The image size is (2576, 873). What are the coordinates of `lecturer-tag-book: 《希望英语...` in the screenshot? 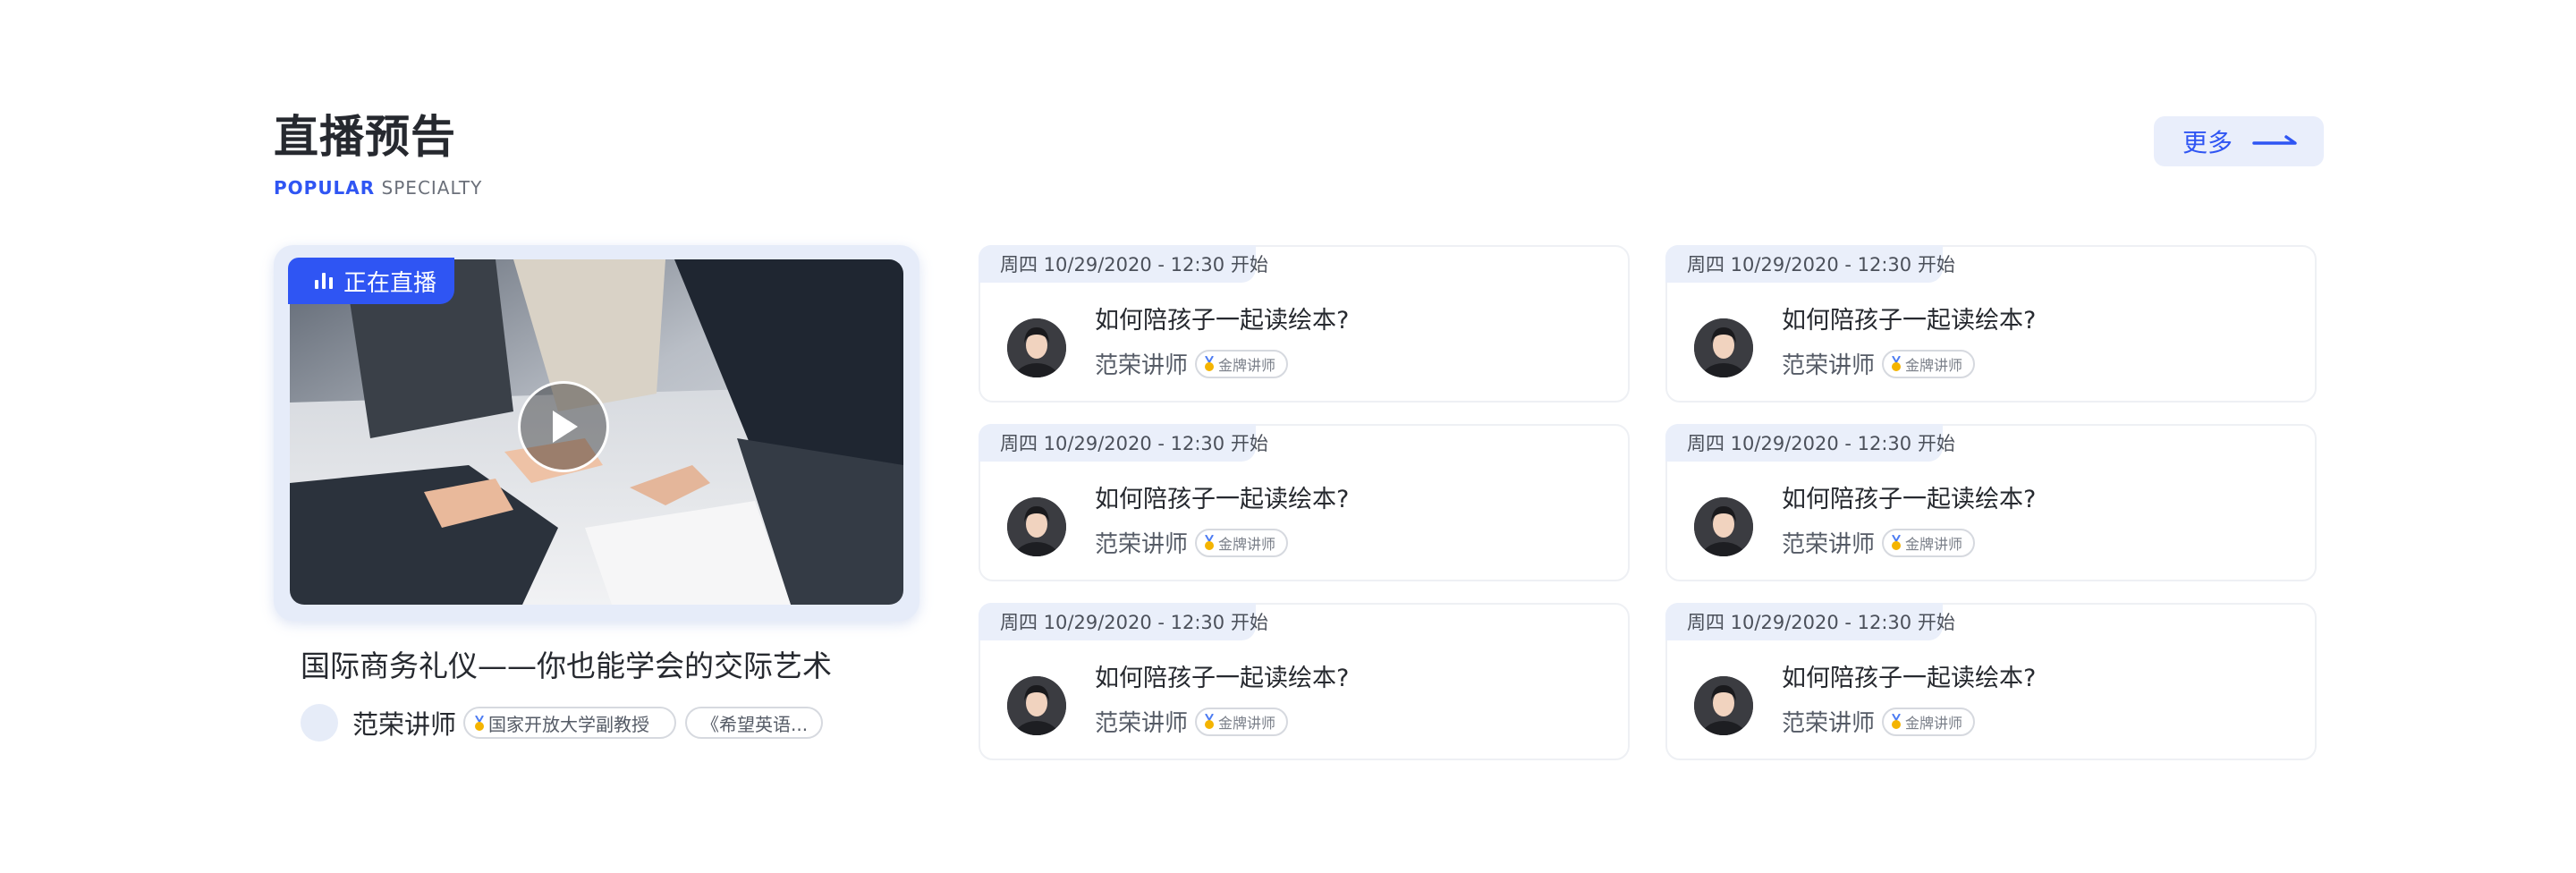 It's located at (754, 723).